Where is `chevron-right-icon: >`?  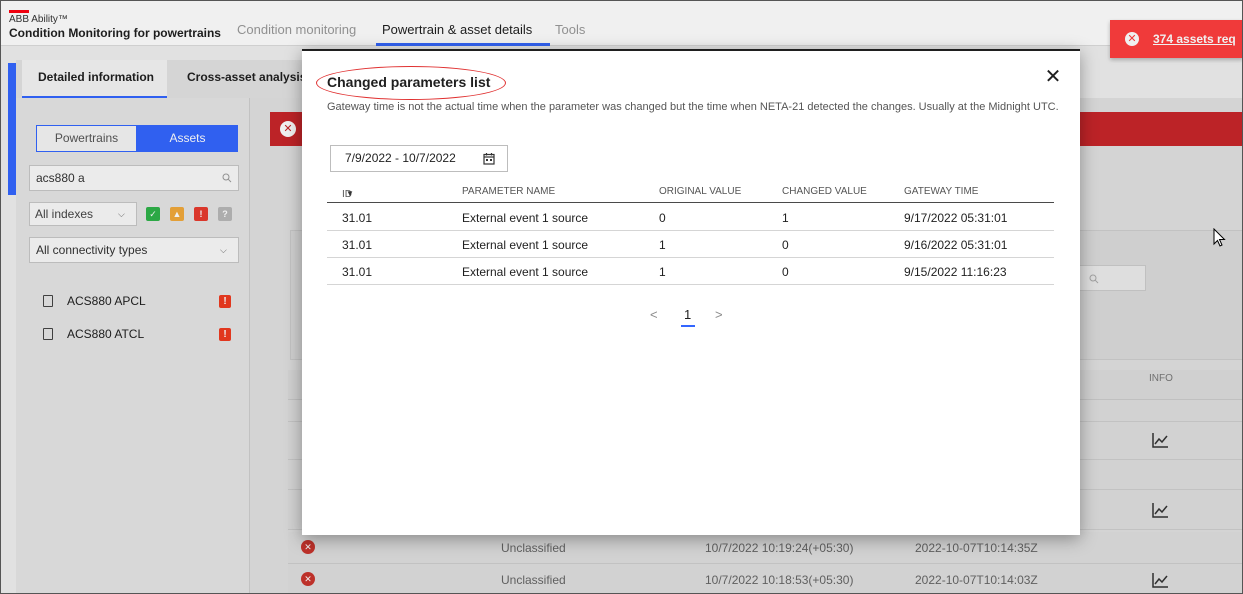
chevron-right-icon: > is located at coordinates (719, 314).